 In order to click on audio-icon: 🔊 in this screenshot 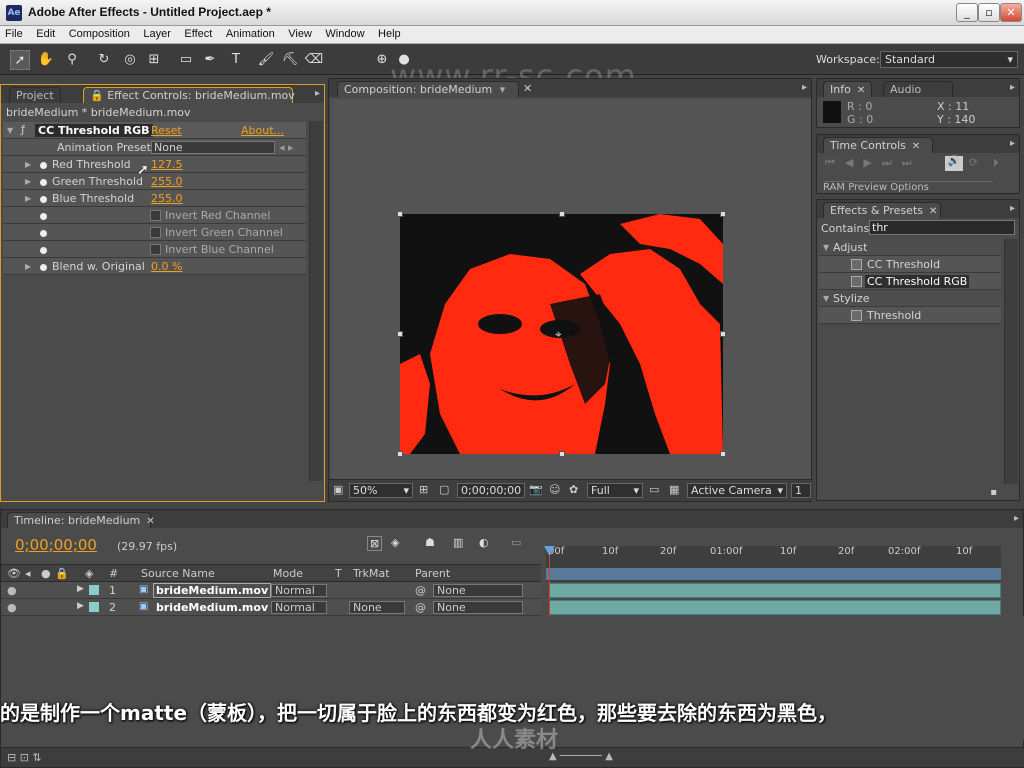, I will do `click(954, 163)`.